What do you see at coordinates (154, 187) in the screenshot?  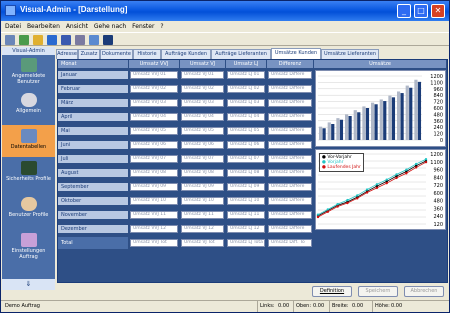 I see `table-cell: Umsatz VVJ 09` at bounding box center [154, 187].